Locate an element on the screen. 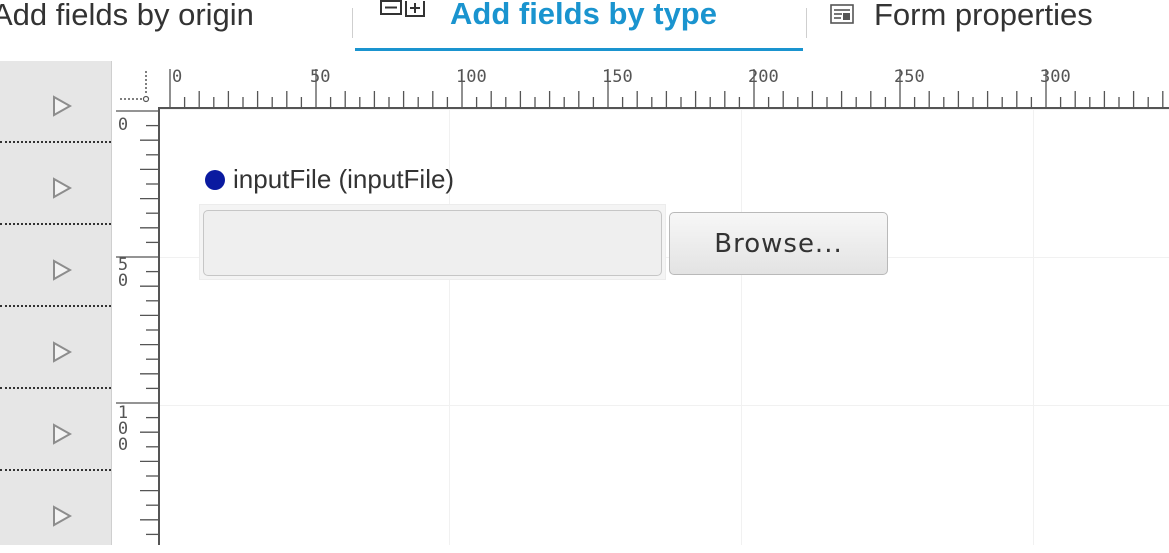 The width and height of the screenshot is (1169, 553). tab-label: Add fields by type is located at coordinates (583, 15).